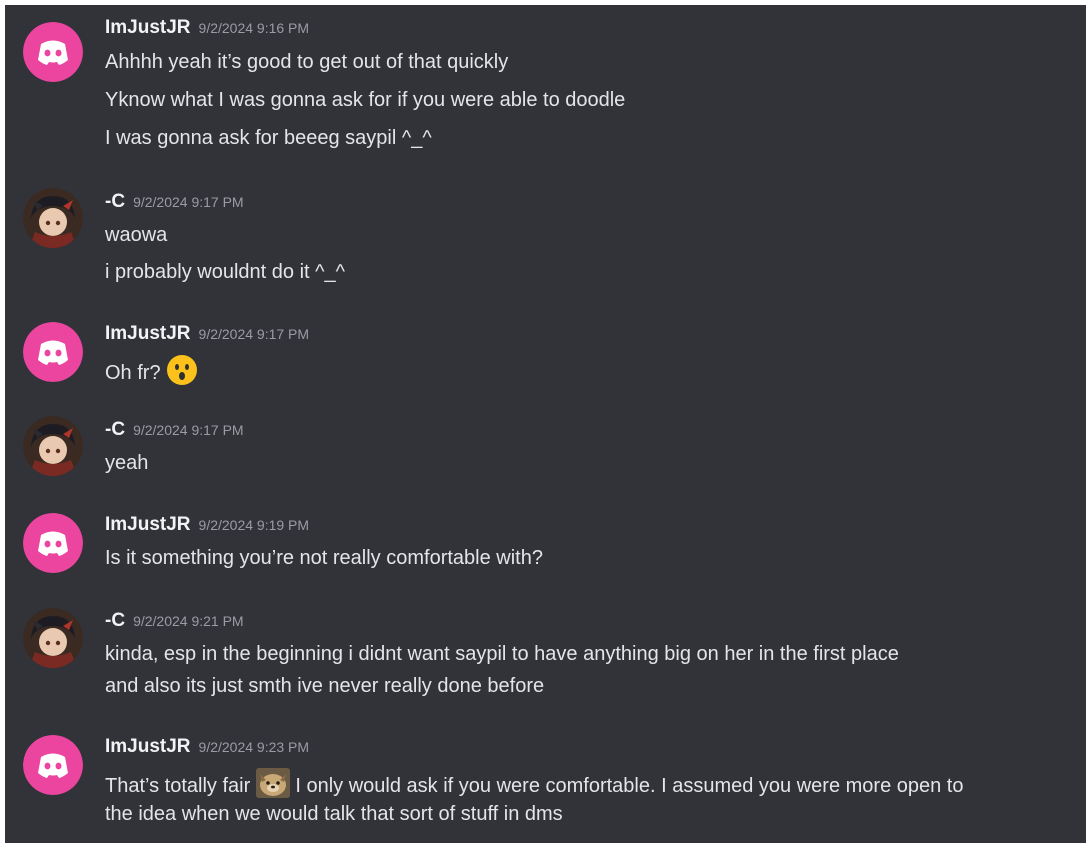 This screenshot has width=1086, height=843. Describe the element at coordinates (254, 28) in the screenshot. I see `message-timestamp: 9/2/2024 9:16 PM` at that location.